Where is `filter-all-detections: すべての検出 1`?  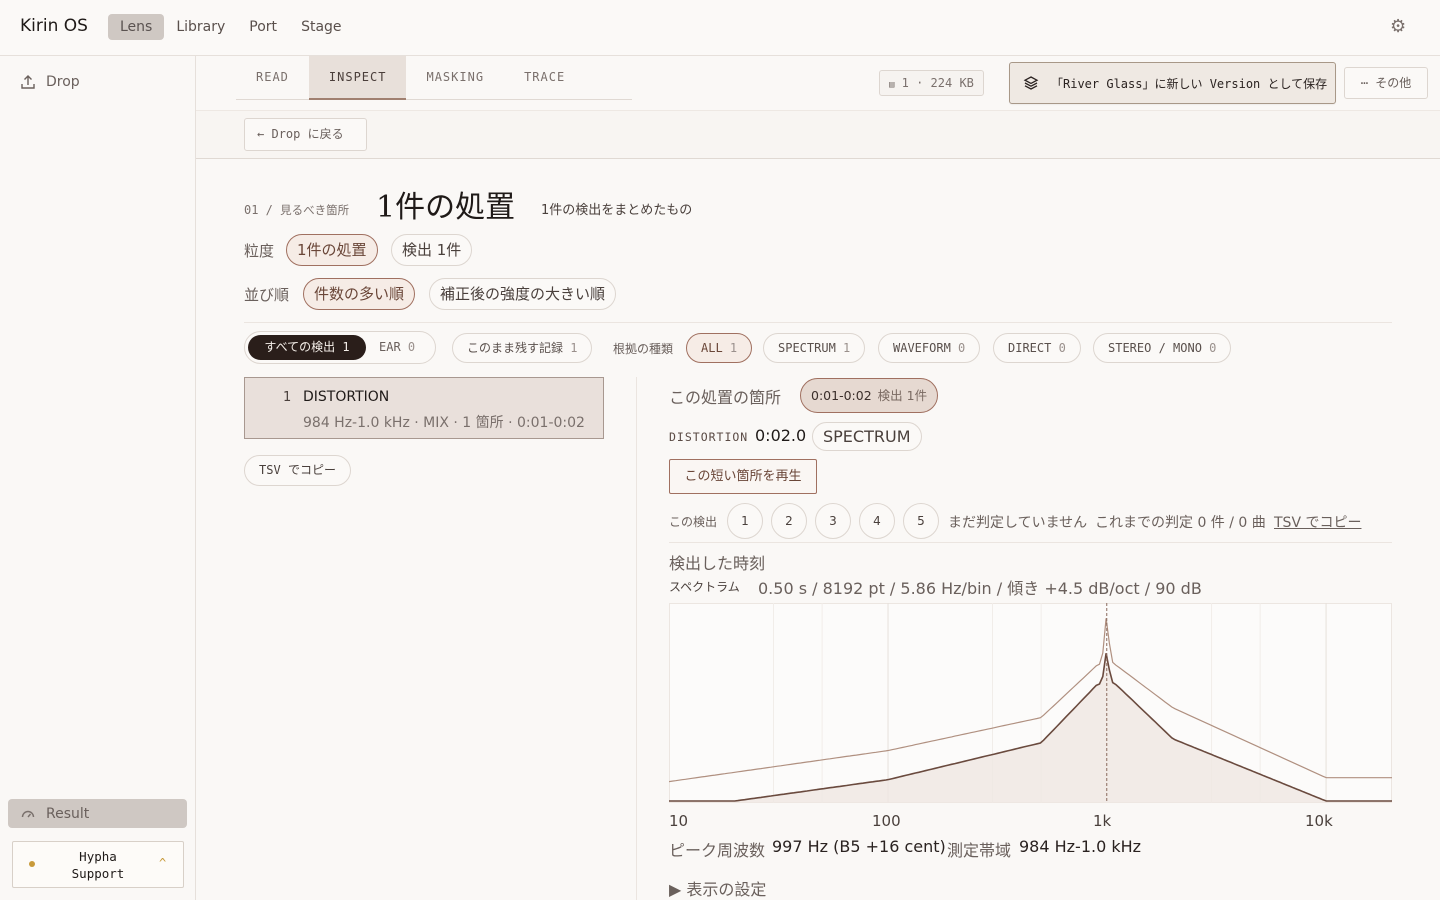 filter-all-detections: すべての検出 1 is located at coordinates (307, 347).